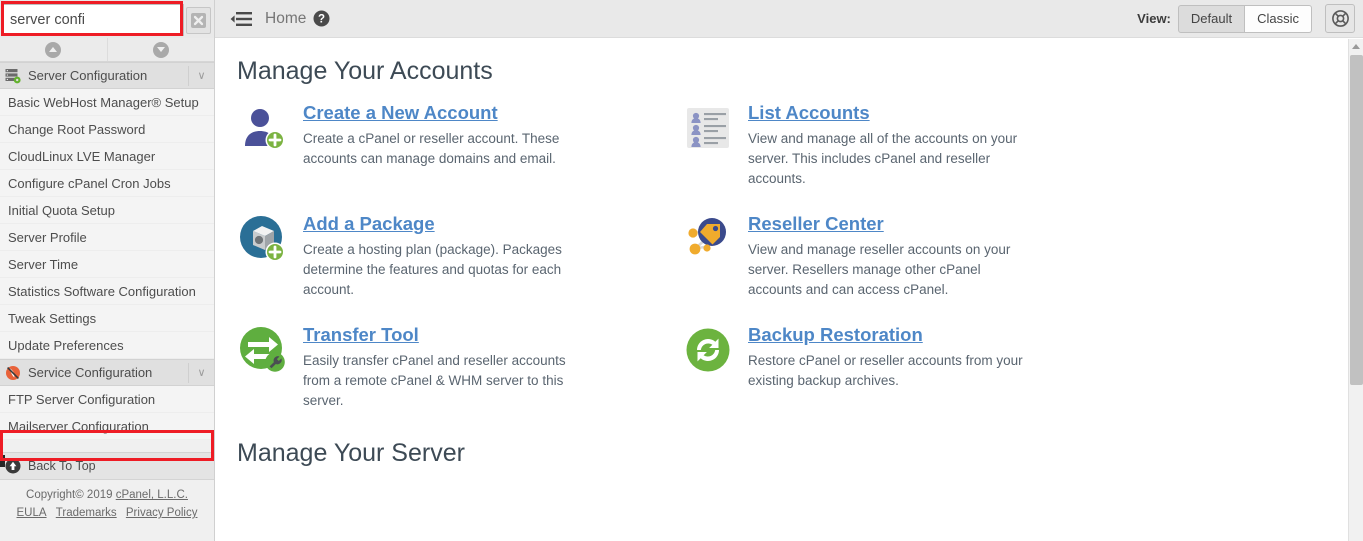 The image size is (1363, 541). What do you see at coordinates (369, 224) in the screenshot?
I see `card-title-link: Add a Package` at bounding box center [369, 224].